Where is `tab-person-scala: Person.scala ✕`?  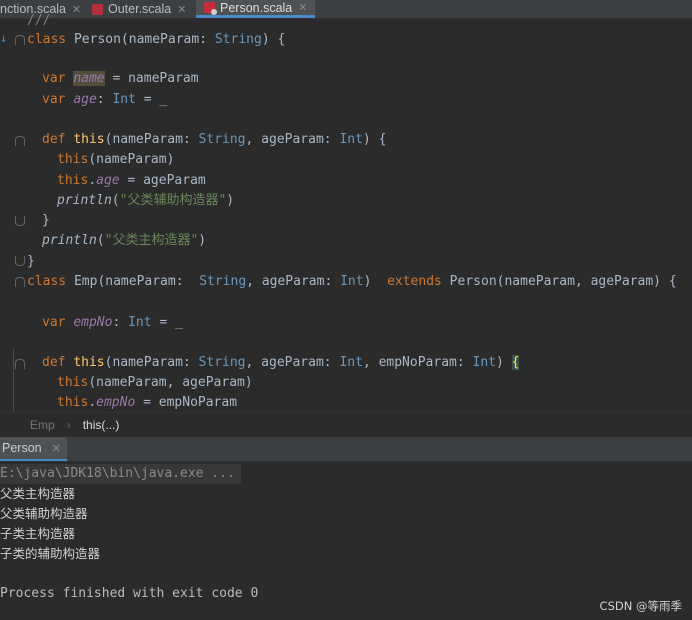 tab-person-scala: Person.scala ✕ is located at coordinates (256, 9).